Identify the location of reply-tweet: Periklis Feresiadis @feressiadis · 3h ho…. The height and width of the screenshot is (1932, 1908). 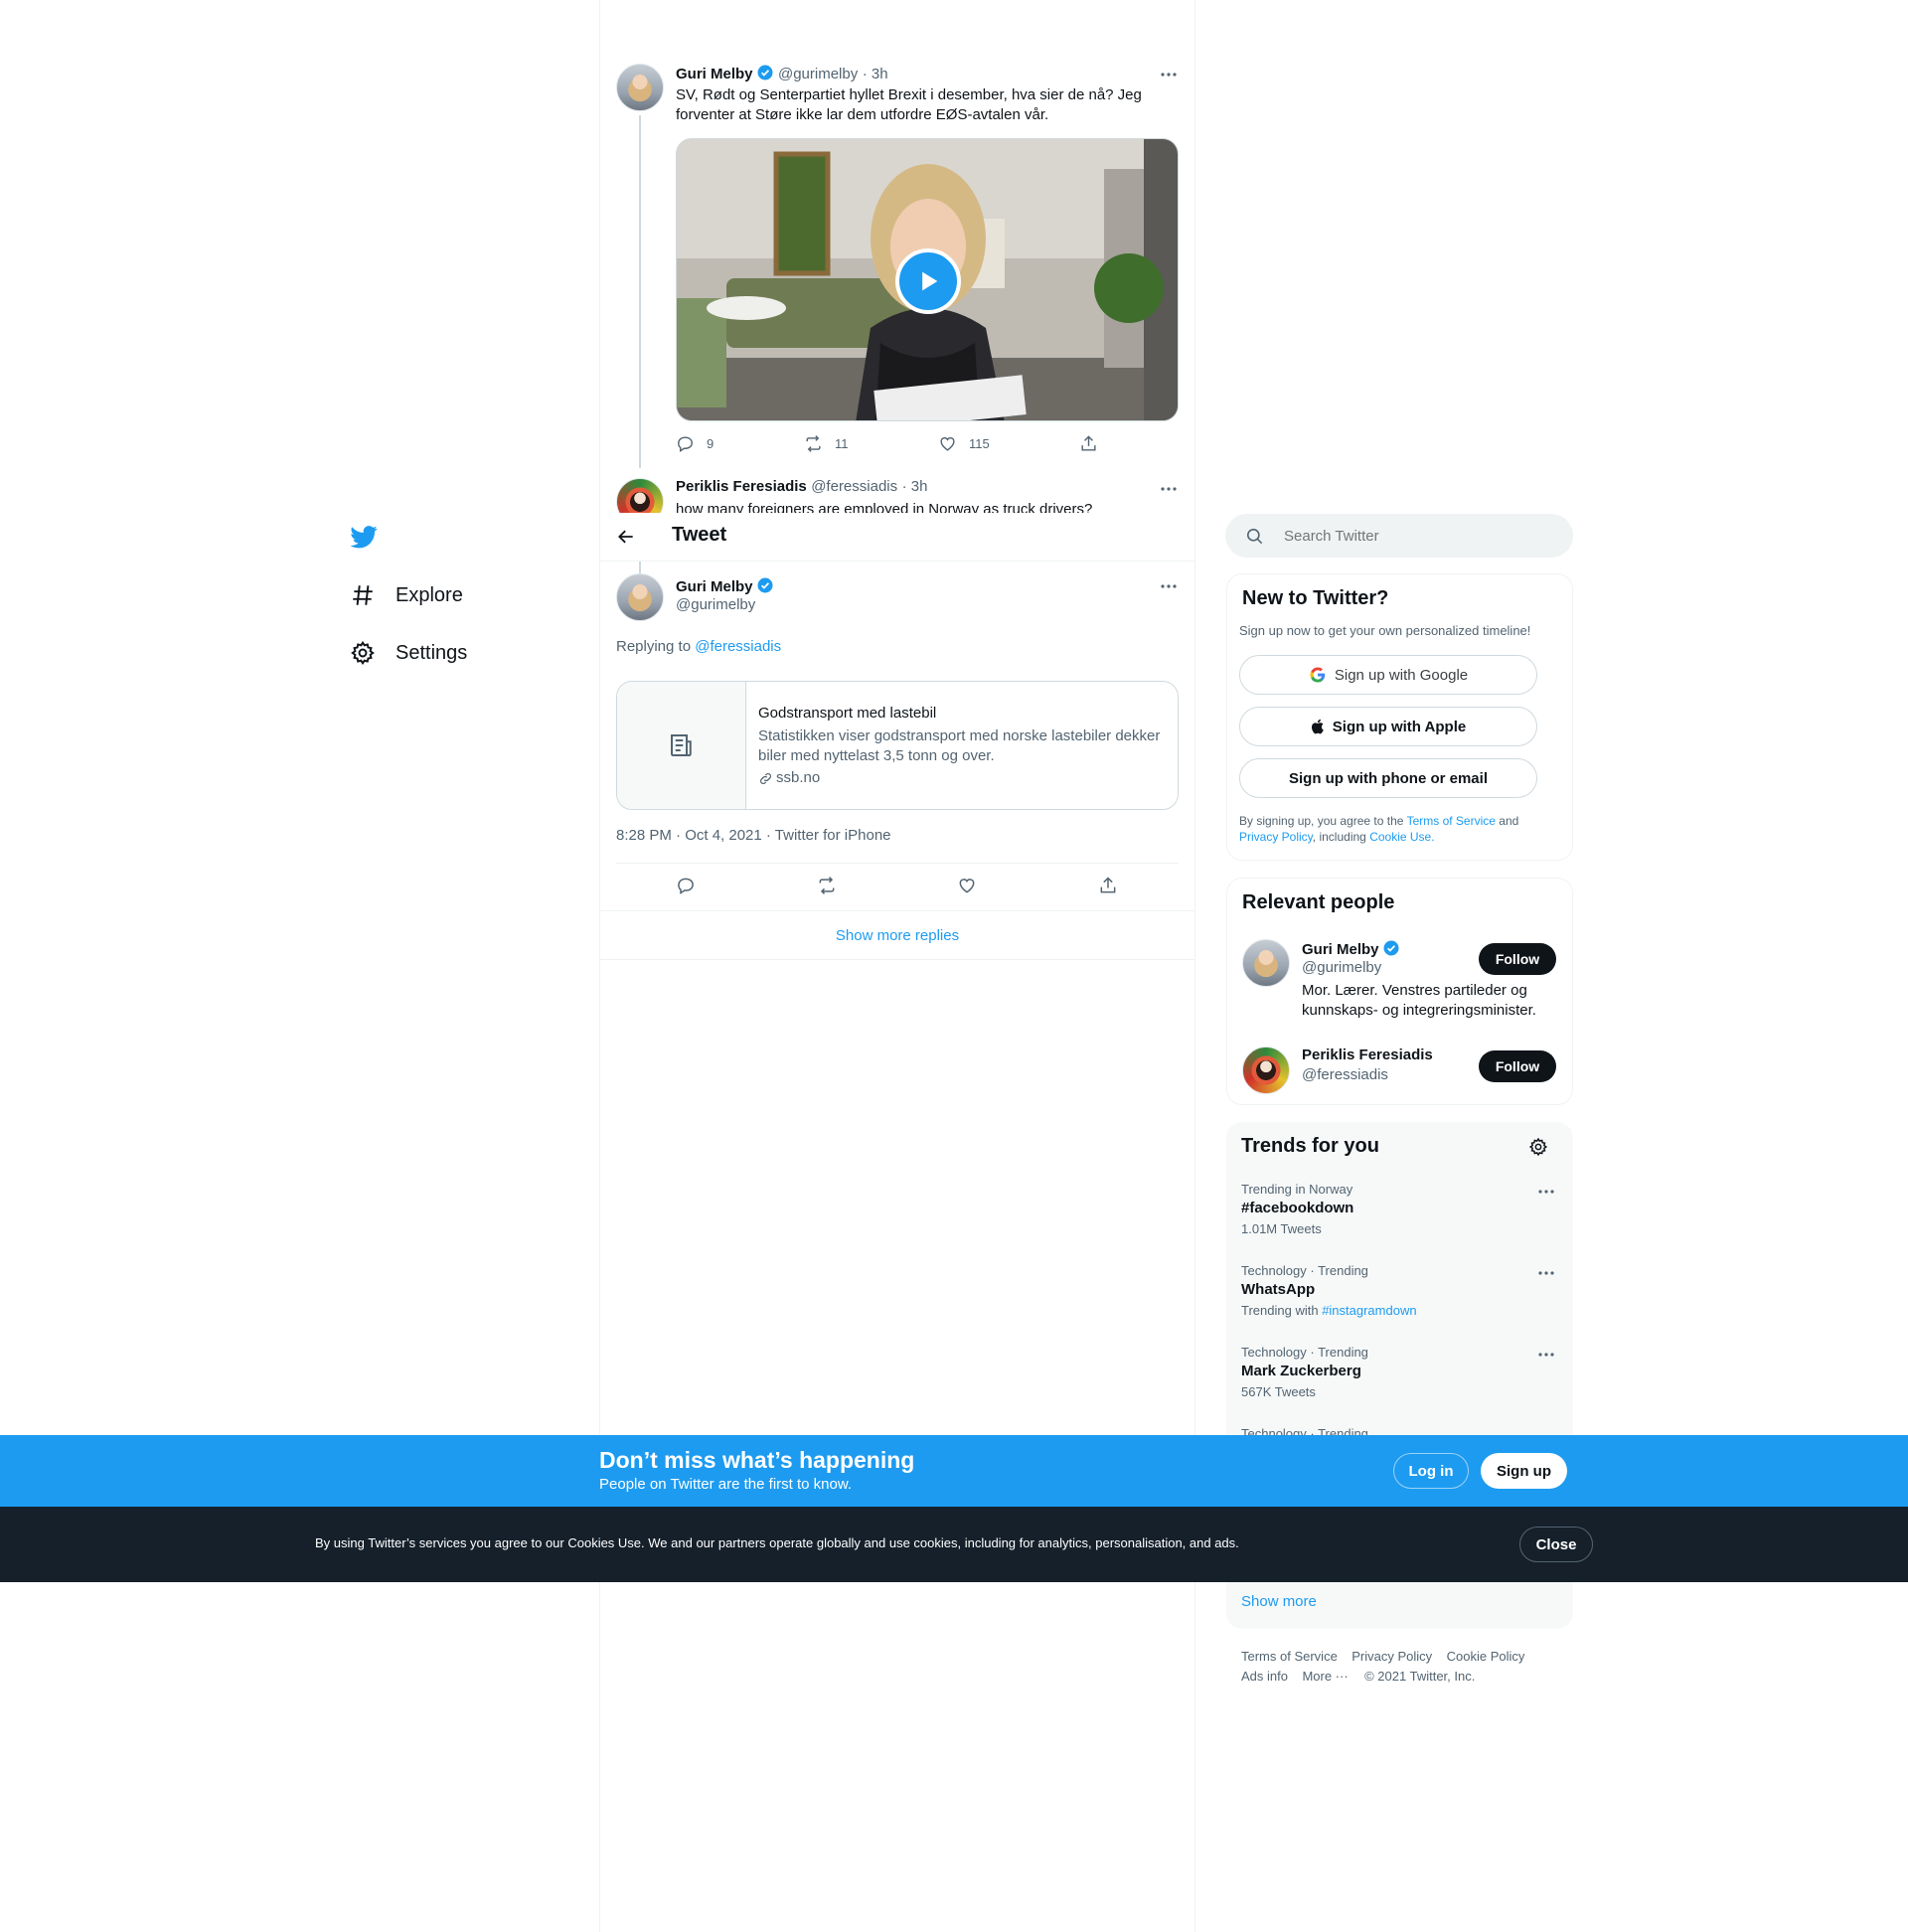
(897, 490).